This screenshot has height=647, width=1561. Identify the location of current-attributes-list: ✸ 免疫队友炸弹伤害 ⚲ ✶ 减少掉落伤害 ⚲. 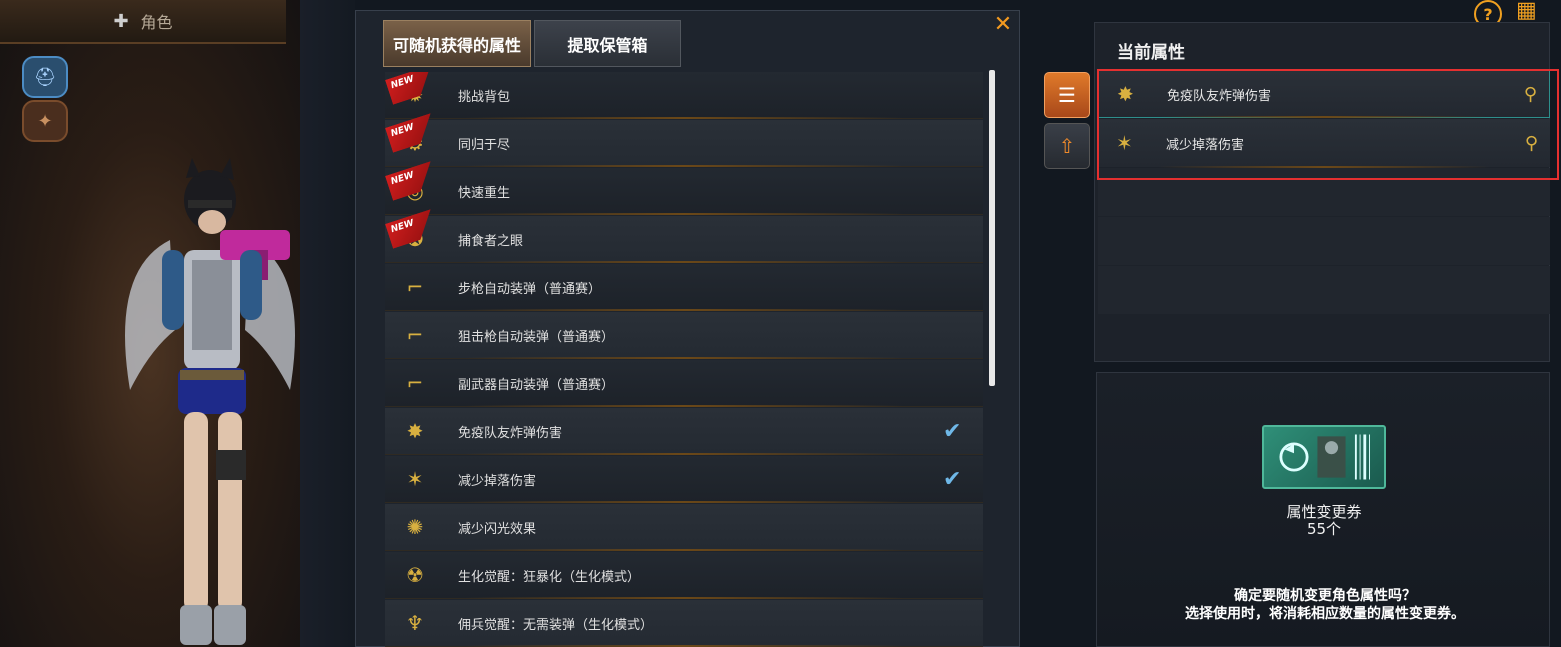
(1324, 192).